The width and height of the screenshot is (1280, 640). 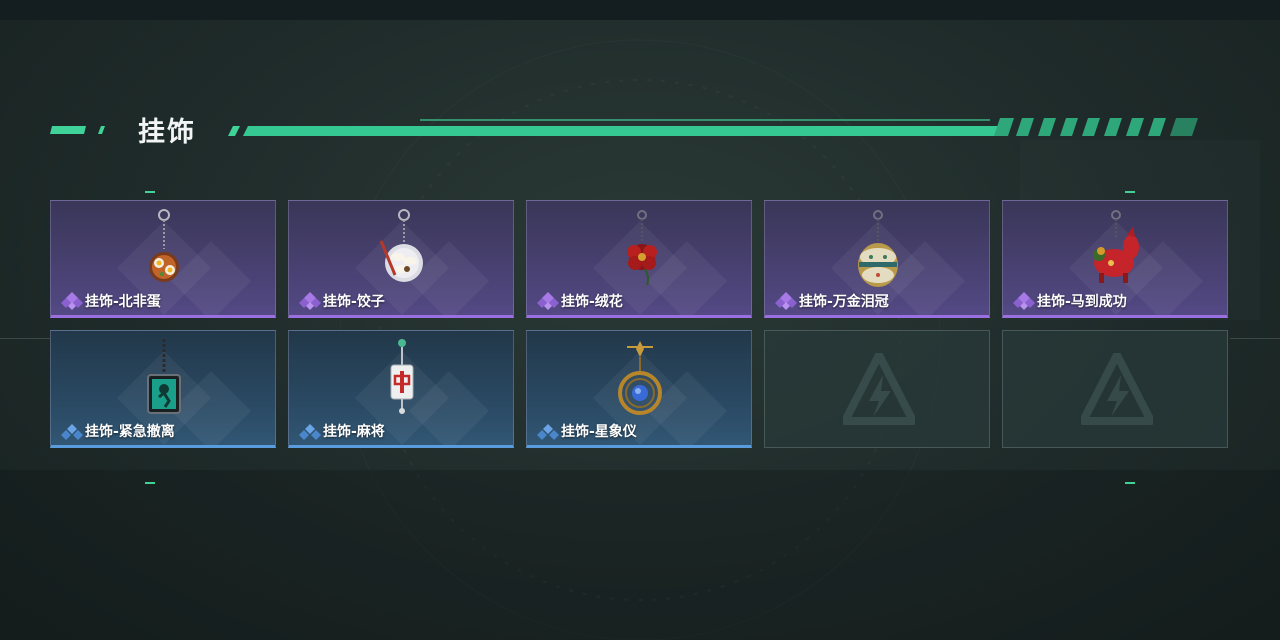 What do you see at coordinates (354, 432) in the screenshot?
I see `charm-name: 挂饰-麻将` at bounding box center [354, 432].